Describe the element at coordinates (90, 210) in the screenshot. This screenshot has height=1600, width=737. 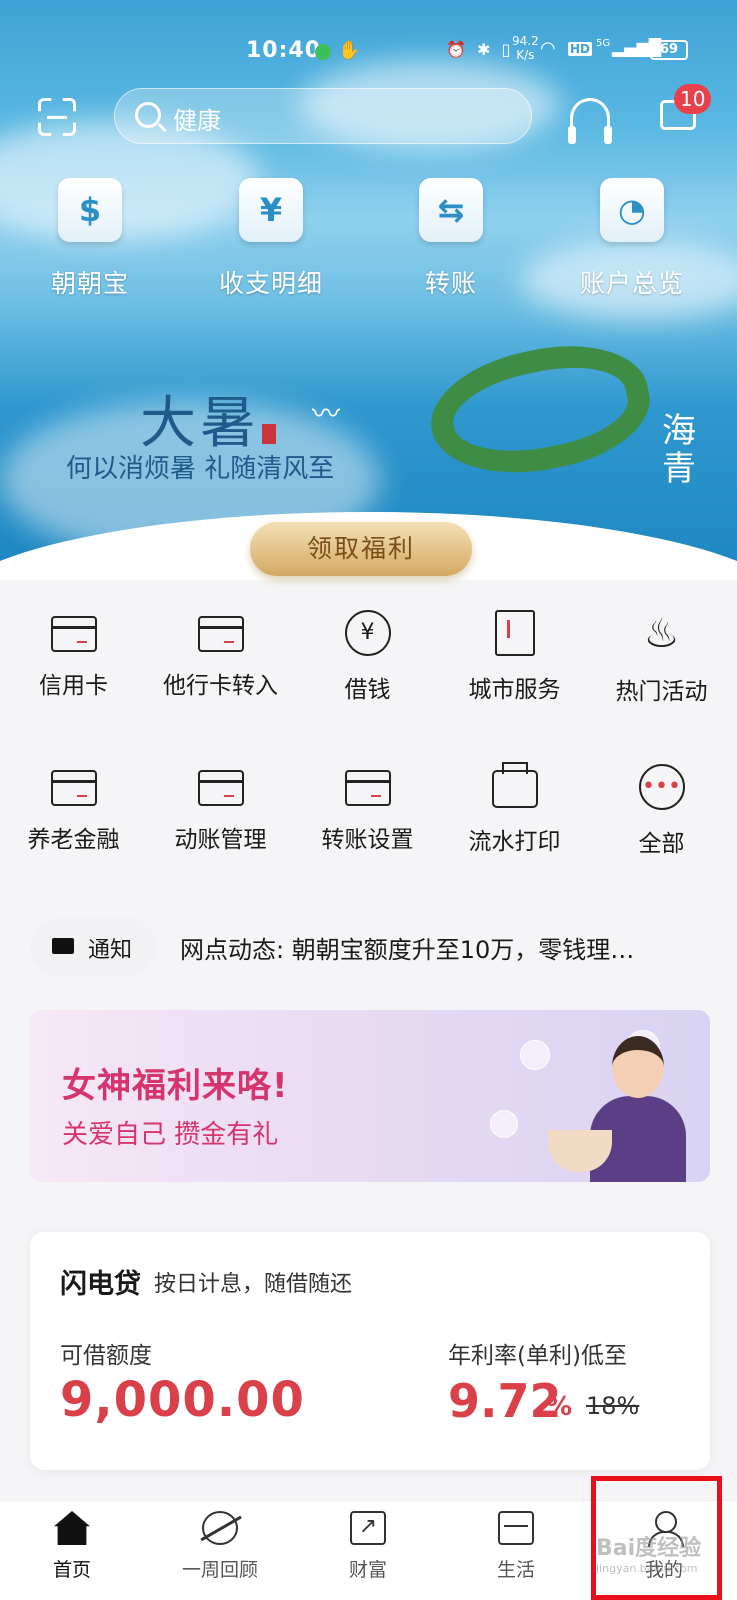
I see `moneybag-icon: $` at that location.